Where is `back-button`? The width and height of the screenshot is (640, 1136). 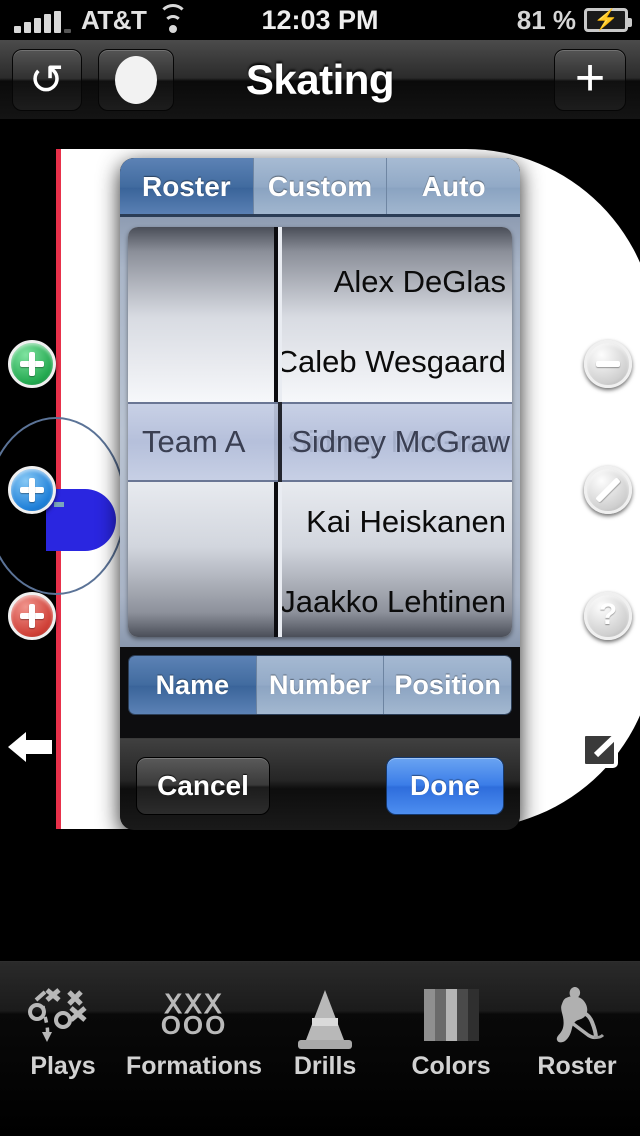 back-button is located at coordinates (30, 747).